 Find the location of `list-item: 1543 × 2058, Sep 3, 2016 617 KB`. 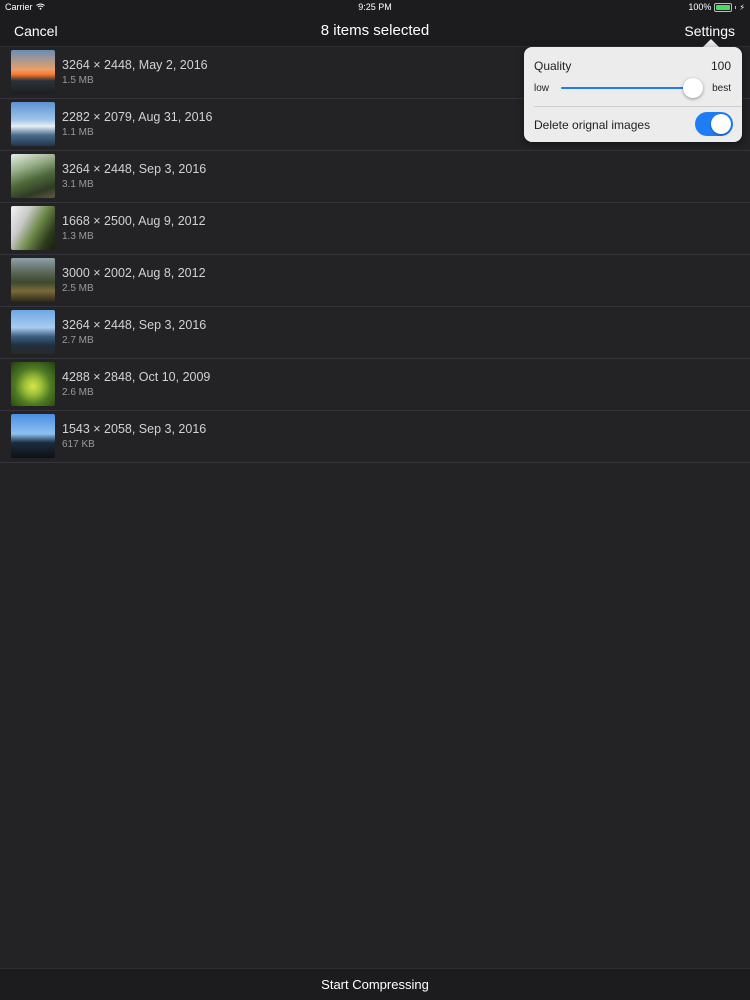

list-item: 1543 × 2058, Sep 3, 2016 617 KB is located at coordinates (375, 437).